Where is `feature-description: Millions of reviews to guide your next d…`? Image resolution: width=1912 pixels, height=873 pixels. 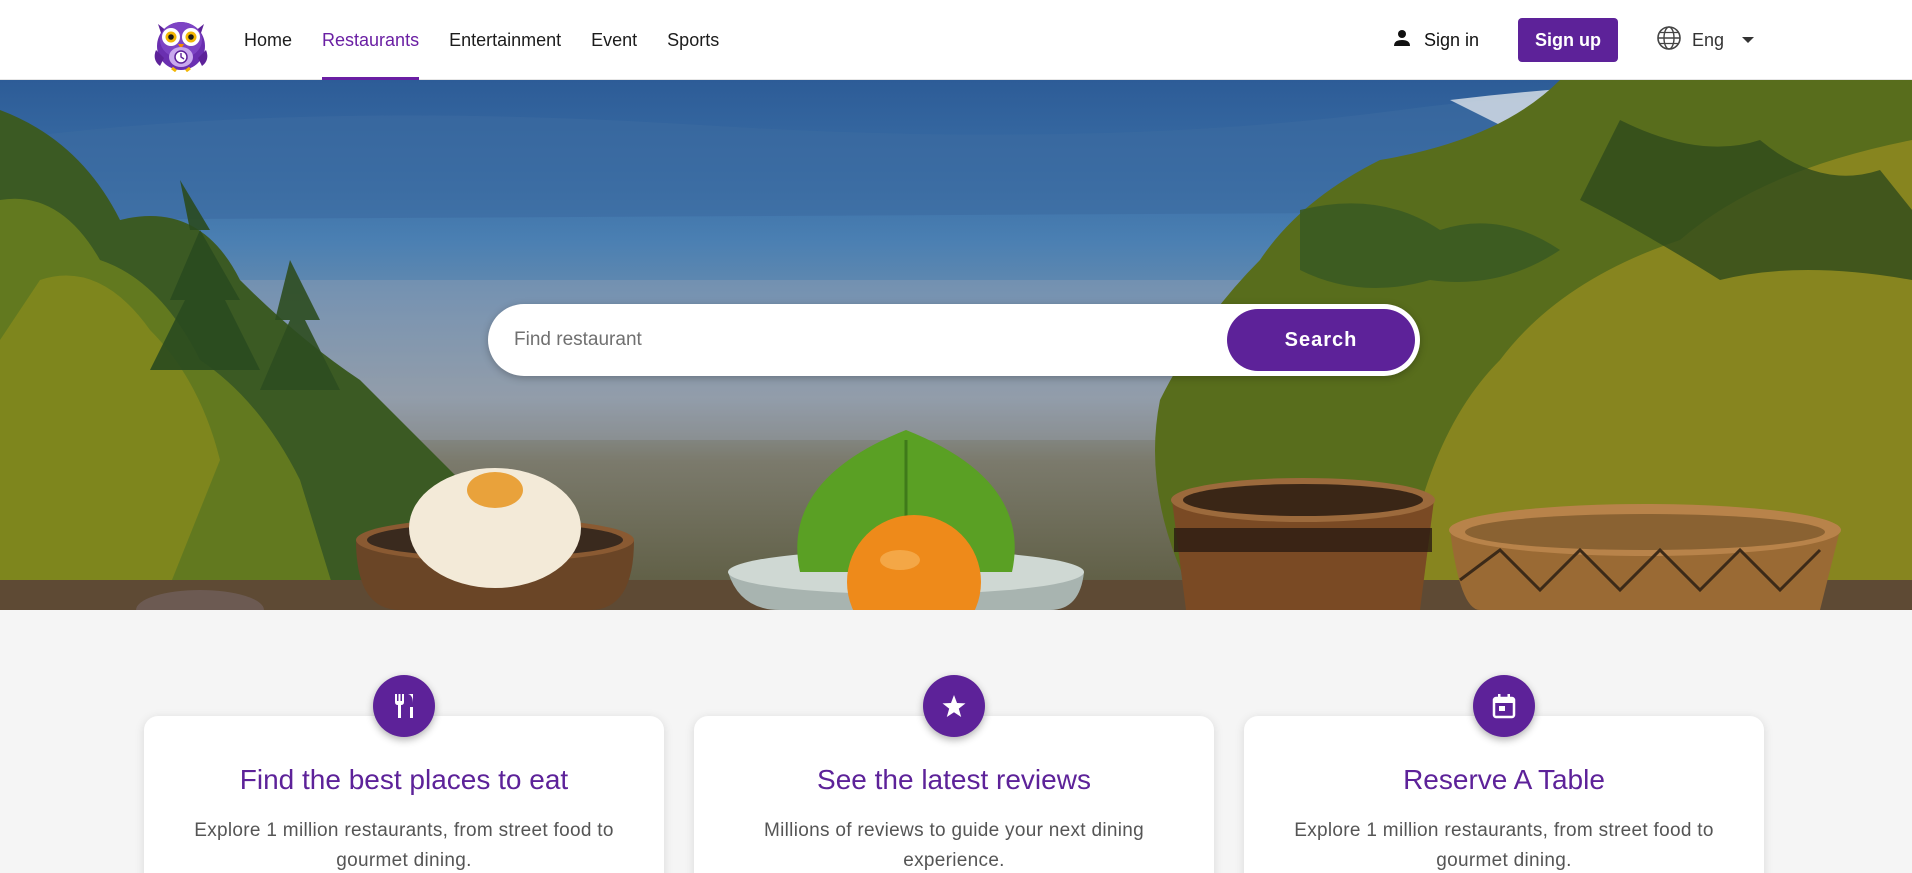
feature-description: Millions of reviews to guide your next d… is located at coordinates (954, 845).